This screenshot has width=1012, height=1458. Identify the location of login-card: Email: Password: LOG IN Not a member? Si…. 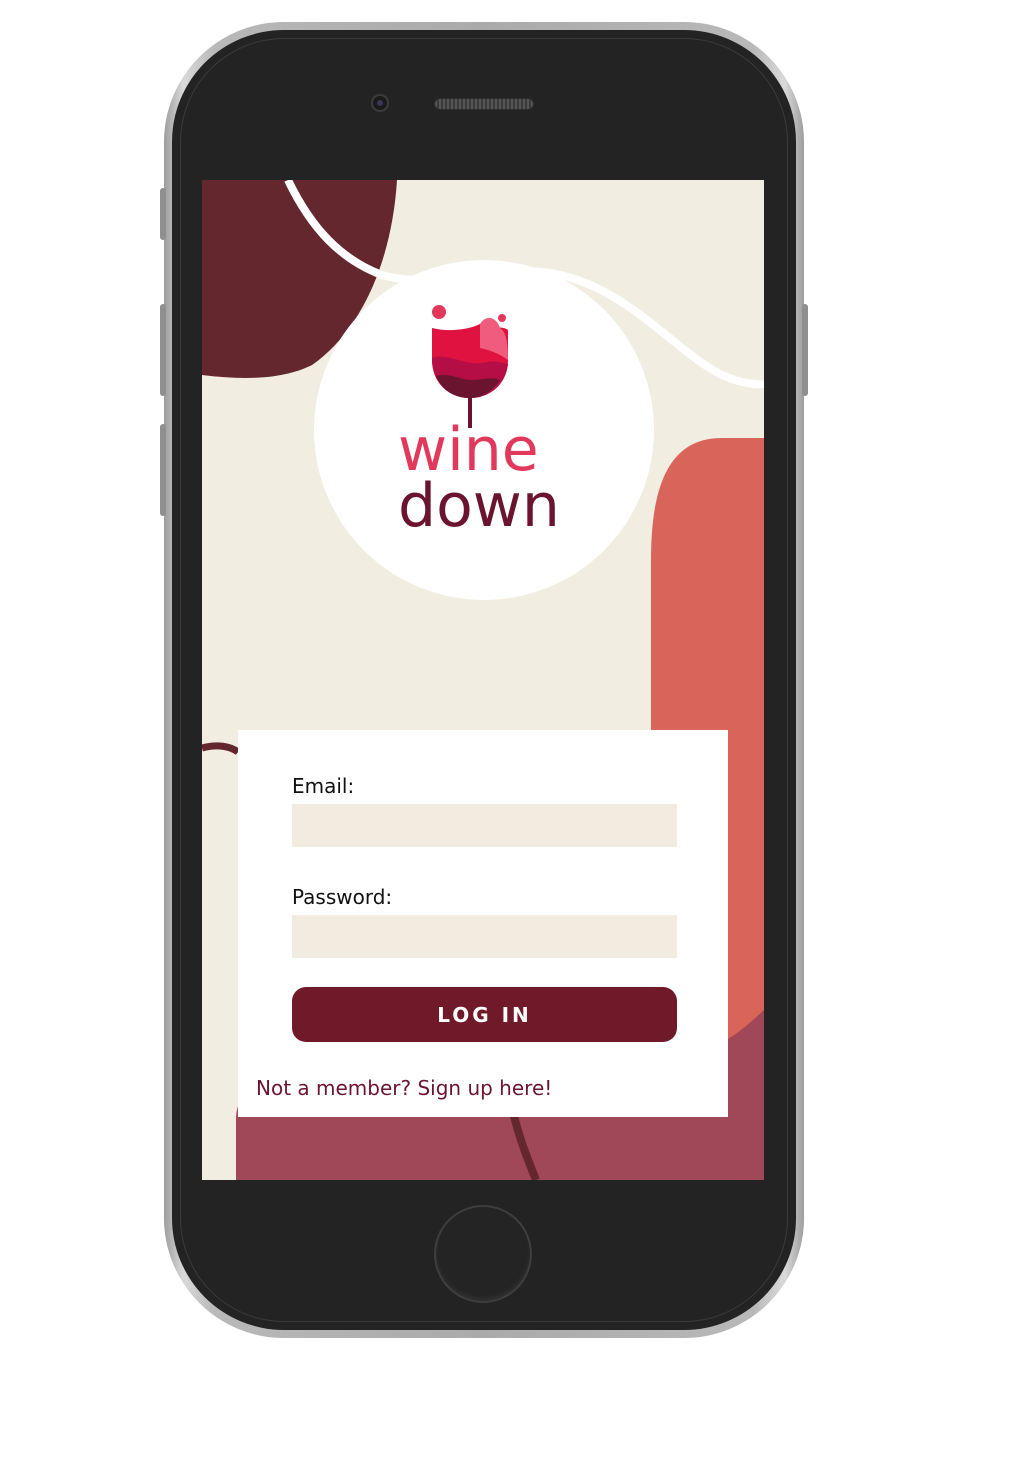
(483, 923).